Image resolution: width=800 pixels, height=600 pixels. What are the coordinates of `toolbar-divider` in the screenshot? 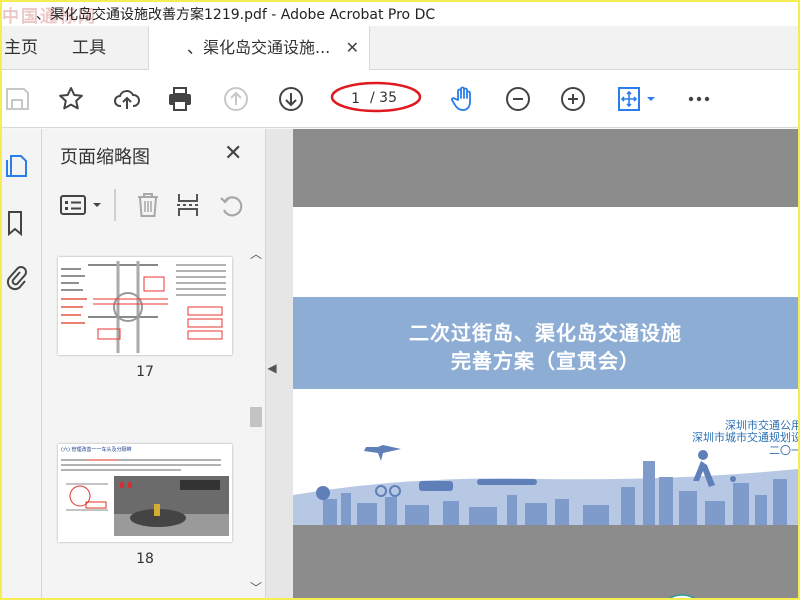 It's located at (115, 205).